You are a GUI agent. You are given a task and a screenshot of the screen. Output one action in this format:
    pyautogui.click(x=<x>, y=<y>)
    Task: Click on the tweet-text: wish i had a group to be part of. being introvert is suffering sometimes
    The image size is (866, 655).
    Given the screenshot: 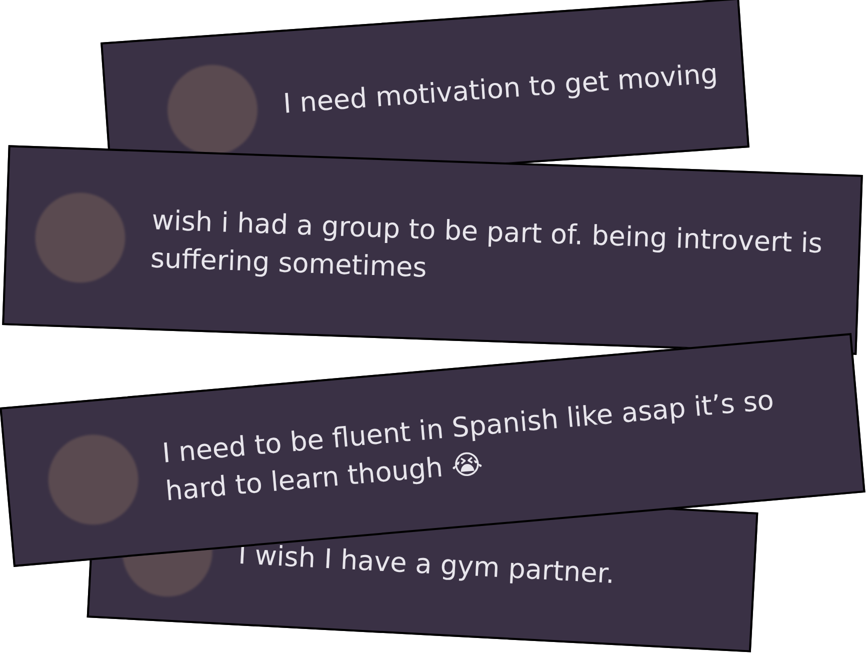 What is the action you would take?
    pyautogui.click(x=487, y=245)
    